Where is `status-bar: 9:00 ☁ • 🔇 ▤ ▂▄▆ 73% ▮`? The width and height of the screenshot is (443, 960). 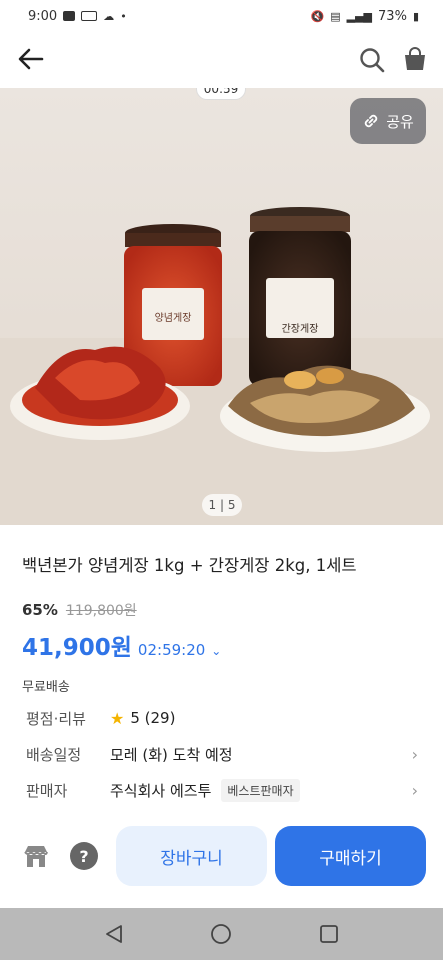 status-bar: 9:00 ☁ • 🔇 ▤ ▂▄▆ 73% ▮ is located at coordinates (221, 16).